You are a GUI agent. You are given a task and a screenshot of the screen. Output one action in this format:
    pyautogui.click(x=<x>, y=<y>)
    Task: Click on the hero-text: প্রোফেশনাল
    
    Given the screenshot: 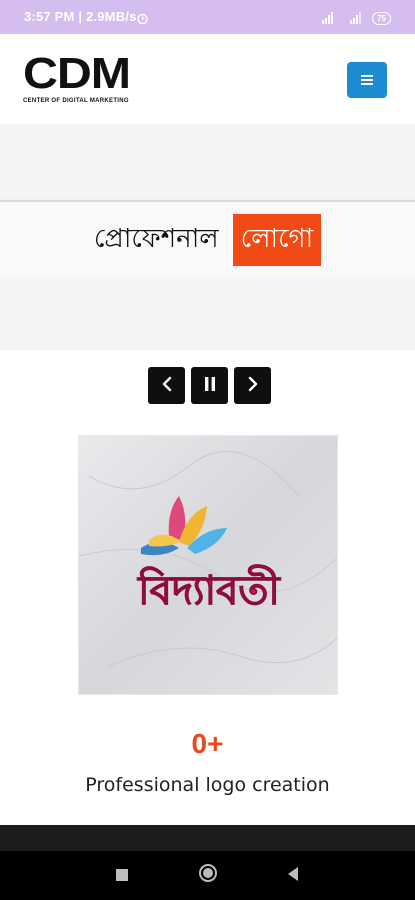 What is the action you would take?
    pyautogui.click(x=156, y=238)
    